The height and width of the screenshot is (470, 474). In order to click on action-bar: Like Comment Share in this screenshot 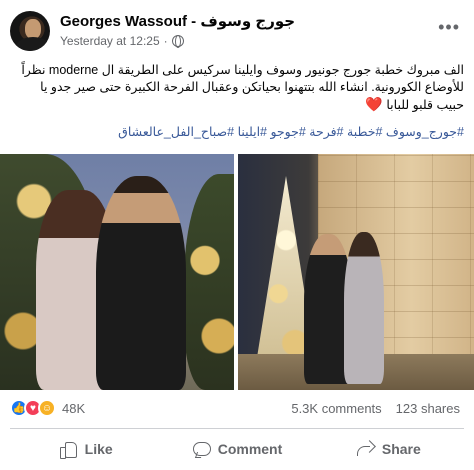, I will do `click(237, 449)`.